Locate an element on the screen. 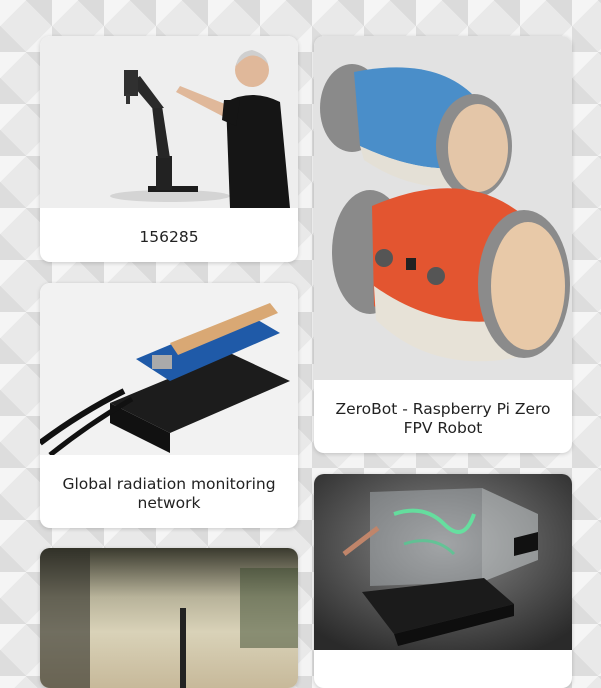  blurred-photo is located at coordinates (169, 618).